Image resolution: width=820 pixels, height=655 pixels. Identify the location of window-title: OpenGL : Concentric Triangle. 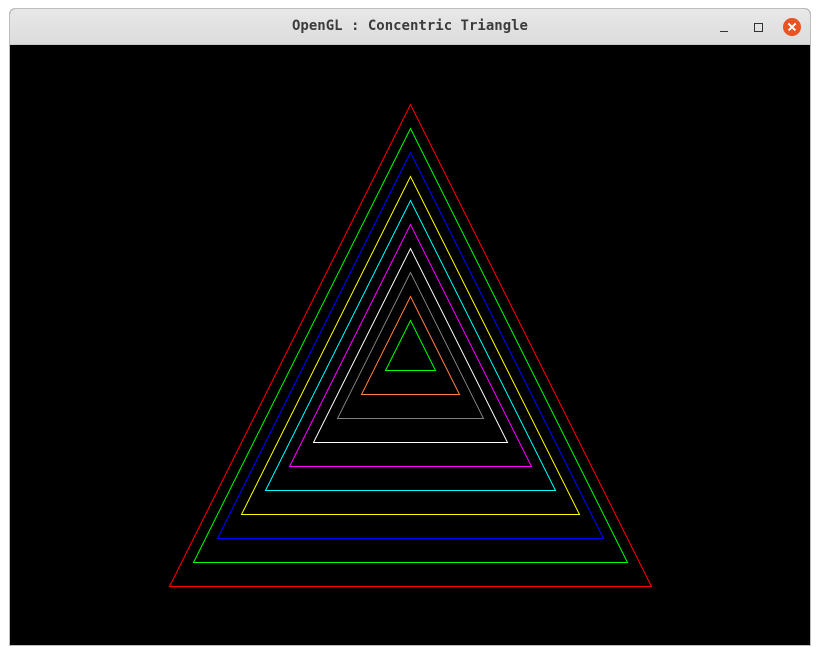
(409, 26).